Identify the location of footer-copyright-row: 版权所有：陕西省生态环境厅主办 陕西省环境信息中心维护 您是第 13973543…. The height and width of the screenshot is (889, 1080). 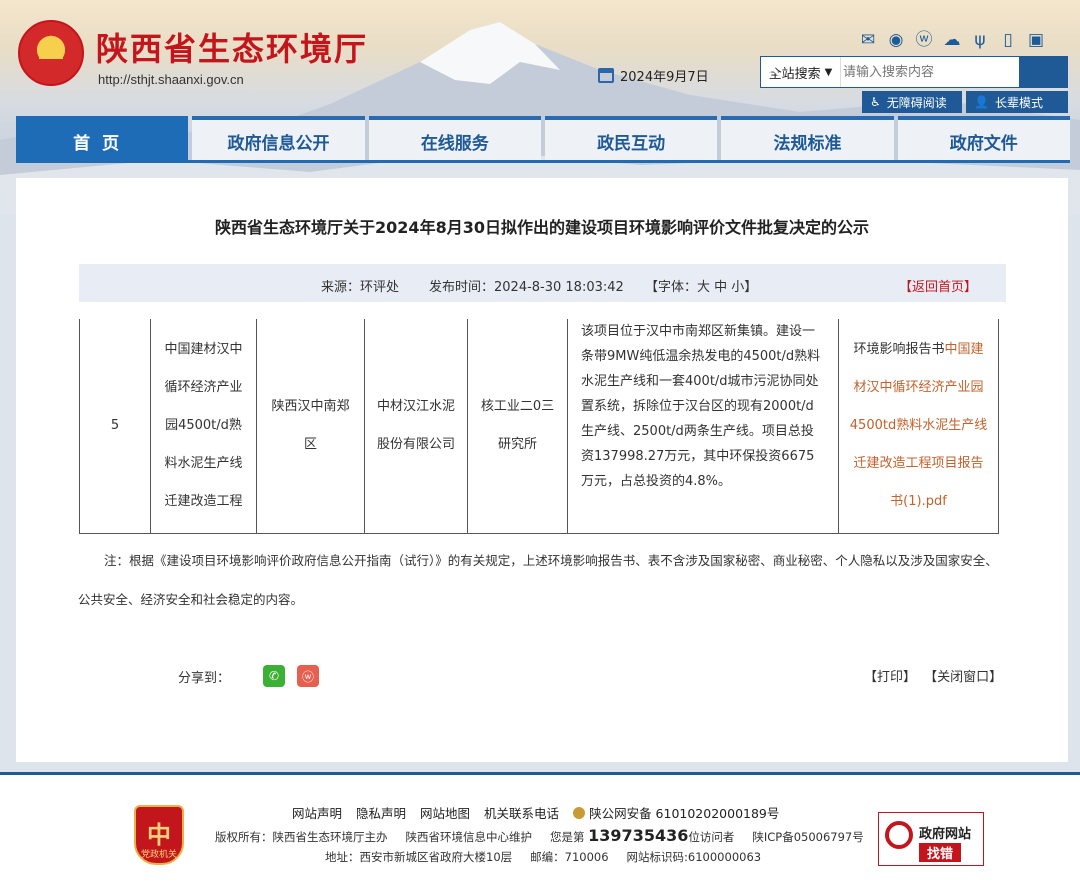
(539, 835).